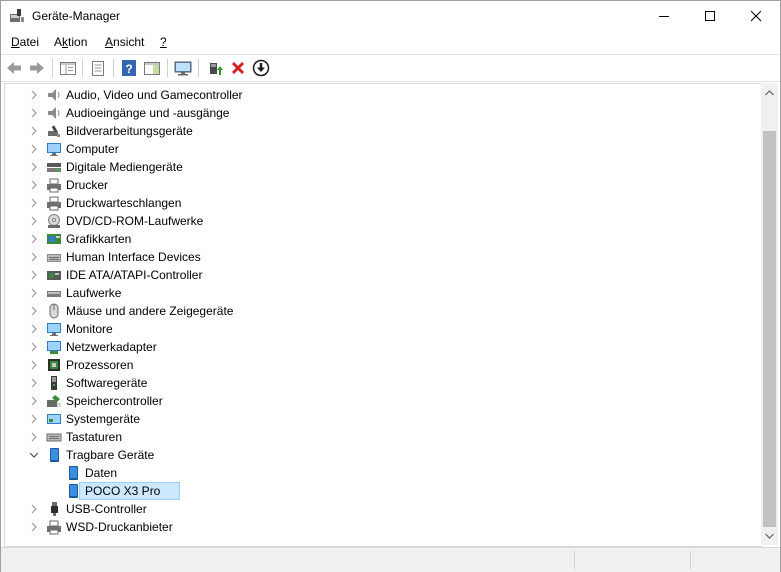  What do you see at coordinates (54, 185) in the screenshot?
I see `printer-icon` at bounding box center [54, 185].